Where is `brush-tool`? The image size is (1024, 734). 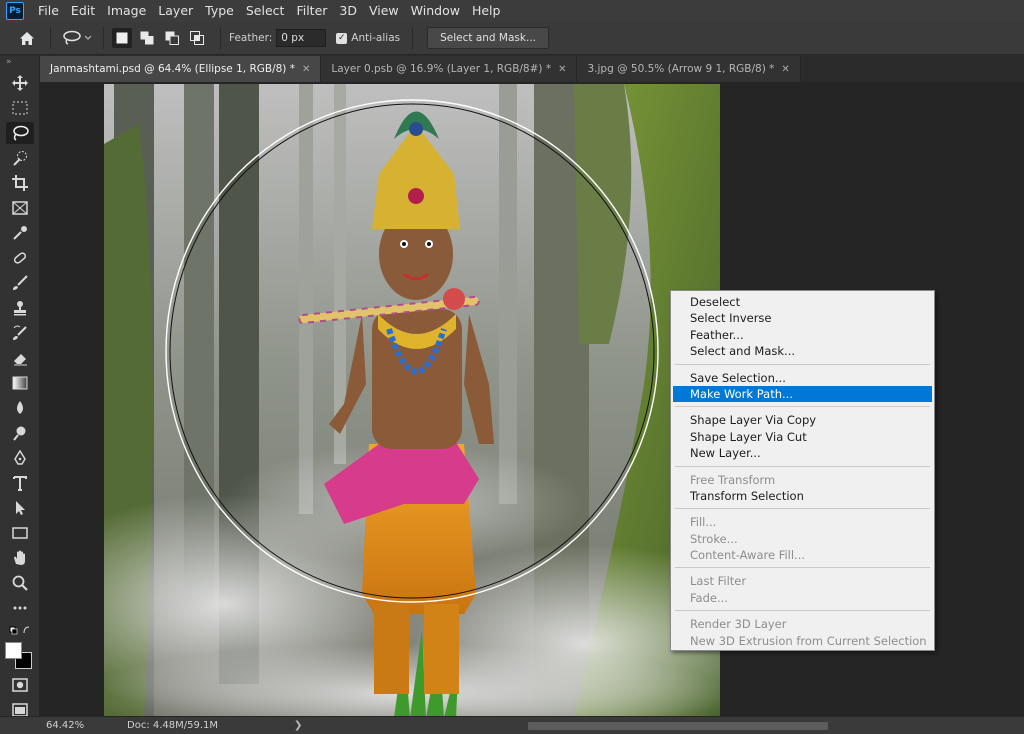 brush-tool is located at coordinates (20, 282).